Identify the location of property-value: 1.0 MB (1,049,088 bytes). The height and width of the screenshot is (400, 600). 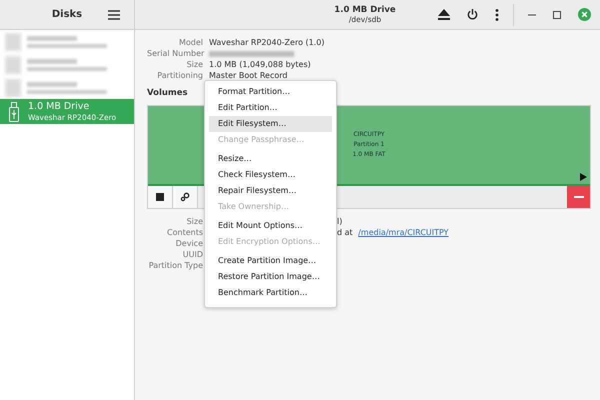
(260, 64).